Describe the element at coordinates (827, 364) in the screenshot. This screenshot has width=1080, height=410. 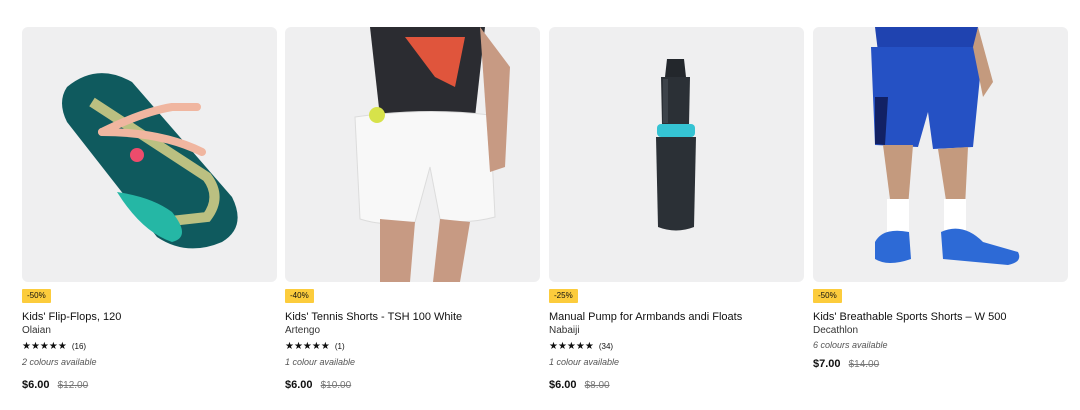
I see `current-price: $7.00` at that location.